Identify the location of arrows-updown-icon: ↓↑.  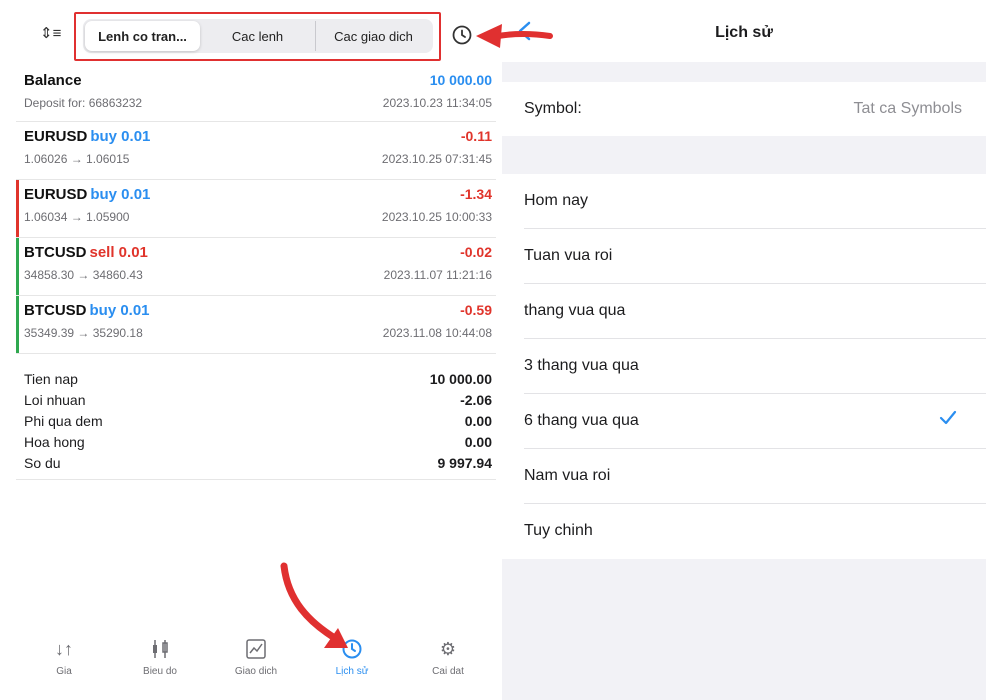
(64, 648).